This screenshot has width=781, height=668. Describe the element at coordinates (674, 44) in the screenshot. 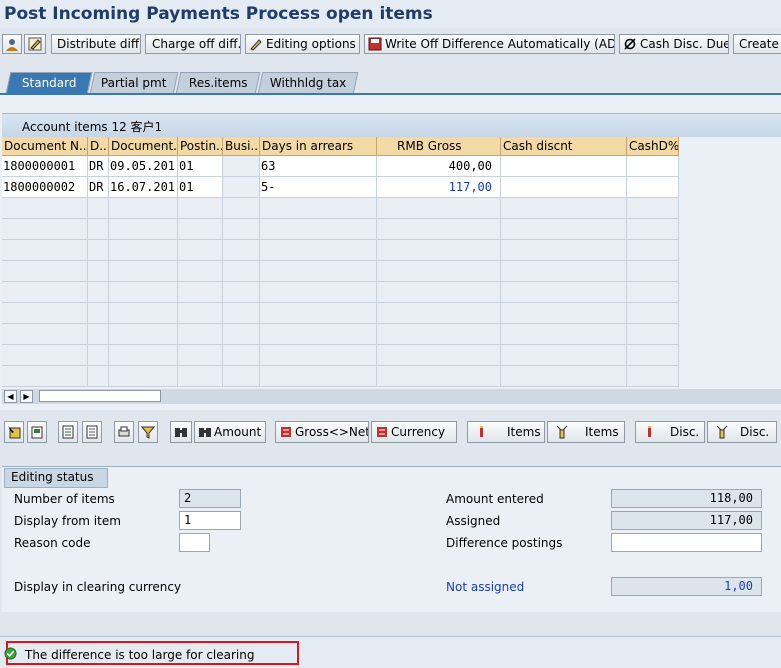

I see `cash-disc-due-button: Cash Disc. Due` at that location.